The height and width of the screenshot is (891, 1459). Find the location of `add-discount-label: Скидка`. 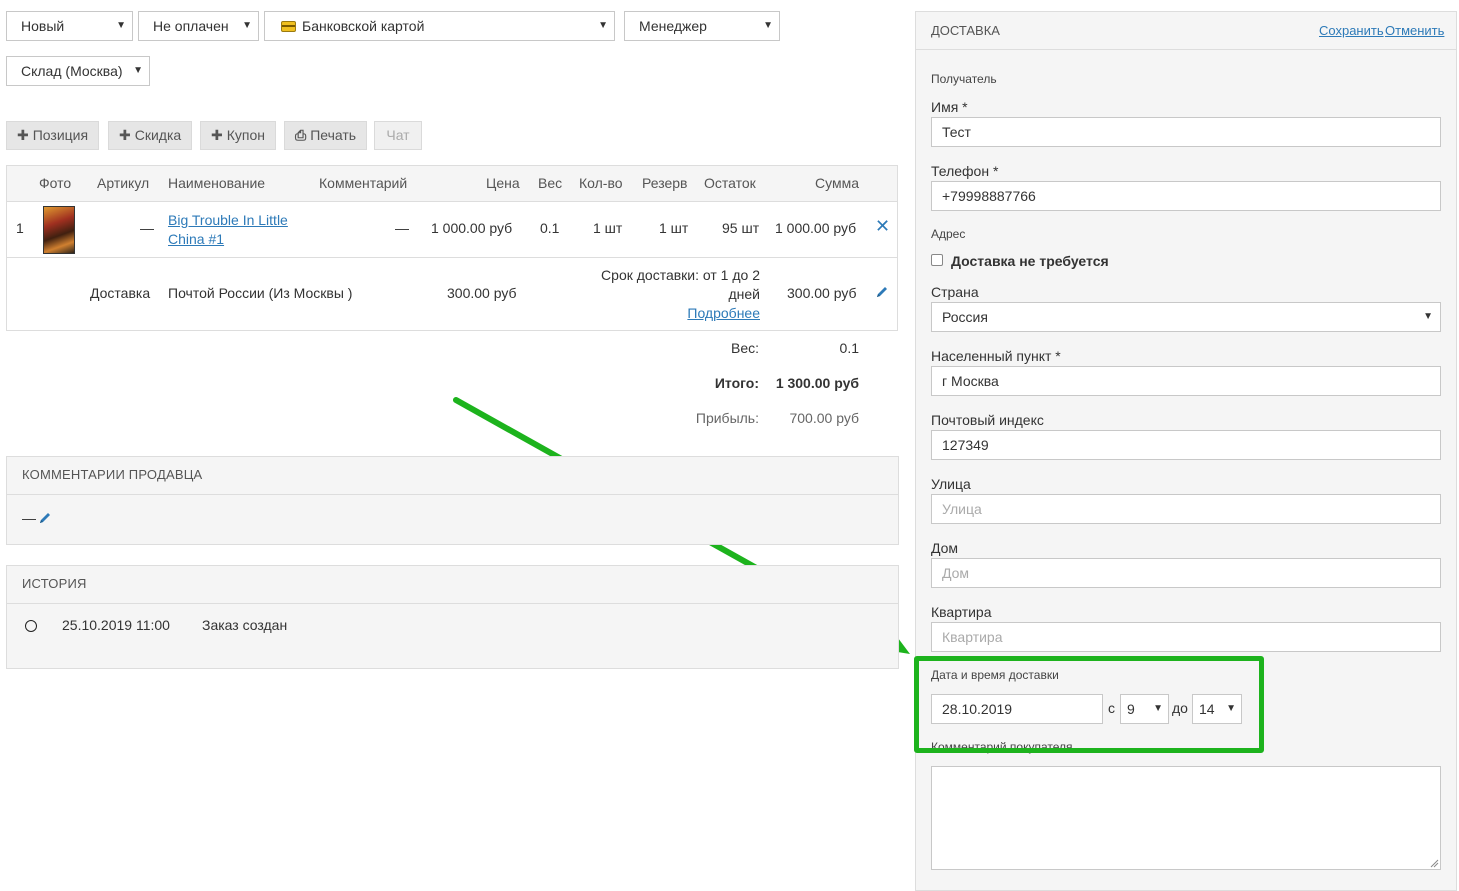

add-discount-label: Скидка is located at coordinates (158, 135).